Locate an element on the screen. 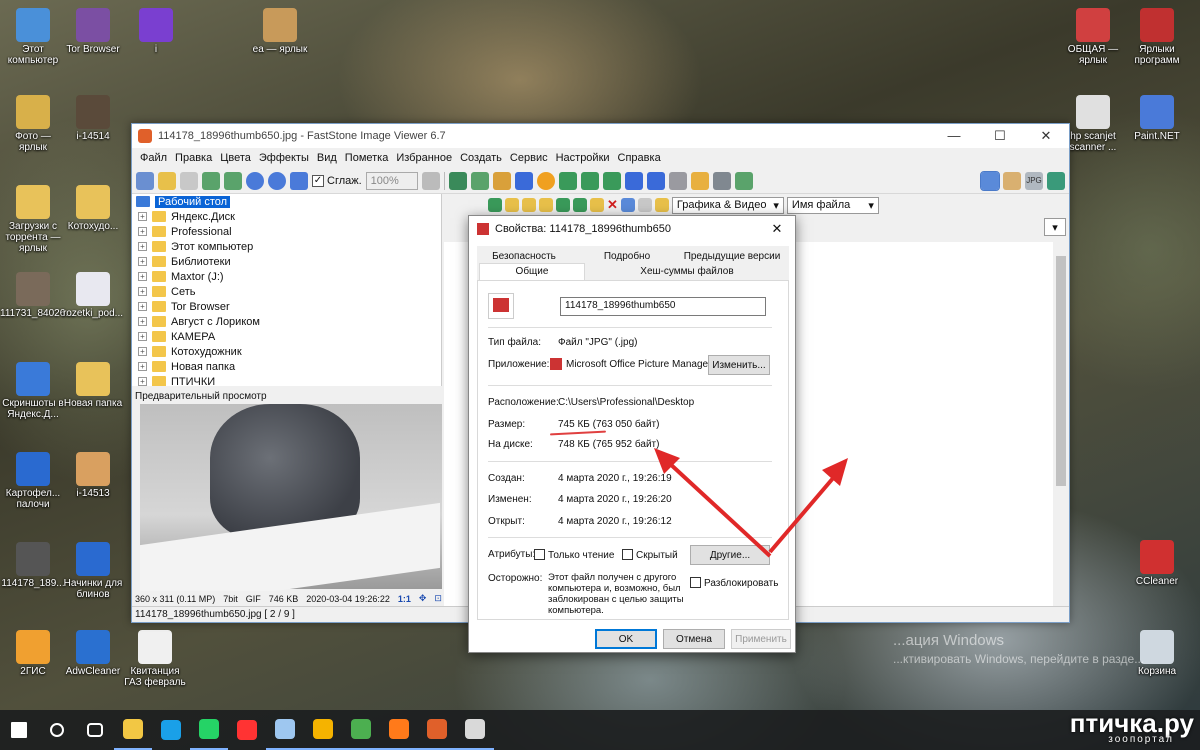  chrome-icon is located at coordinates (361, 729).